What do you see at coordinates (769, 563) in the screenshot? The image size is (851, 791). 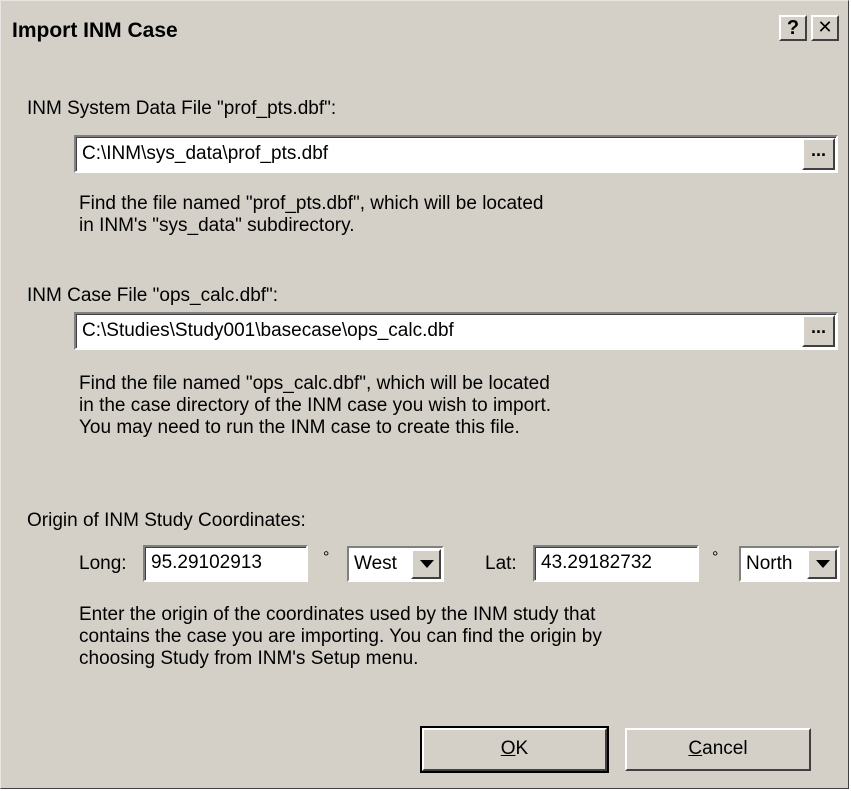 I see `lat-direction-value: North` at bounding box center [769, 563].